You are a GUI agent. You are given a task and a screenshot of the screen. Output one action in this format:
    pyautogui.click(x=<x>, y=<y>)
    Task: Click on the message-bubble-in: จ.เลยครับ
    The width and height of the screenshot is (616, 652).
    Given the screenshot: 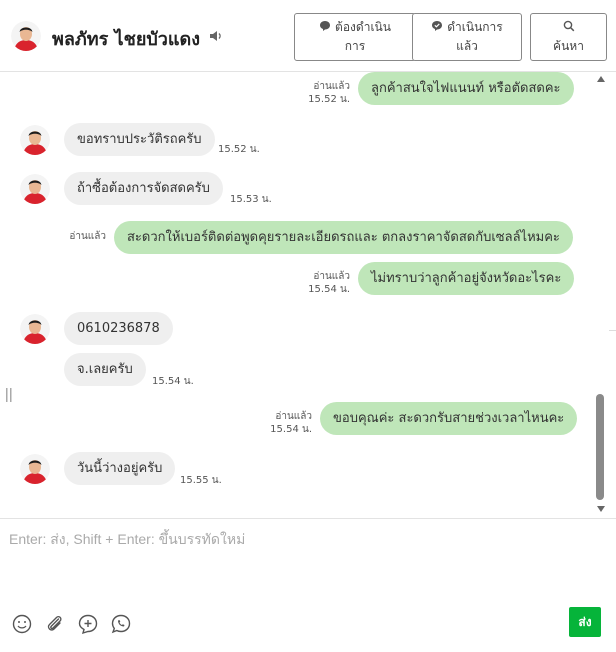 What is the action you would take?
    pyautogui.click(x=105, y=369)
    